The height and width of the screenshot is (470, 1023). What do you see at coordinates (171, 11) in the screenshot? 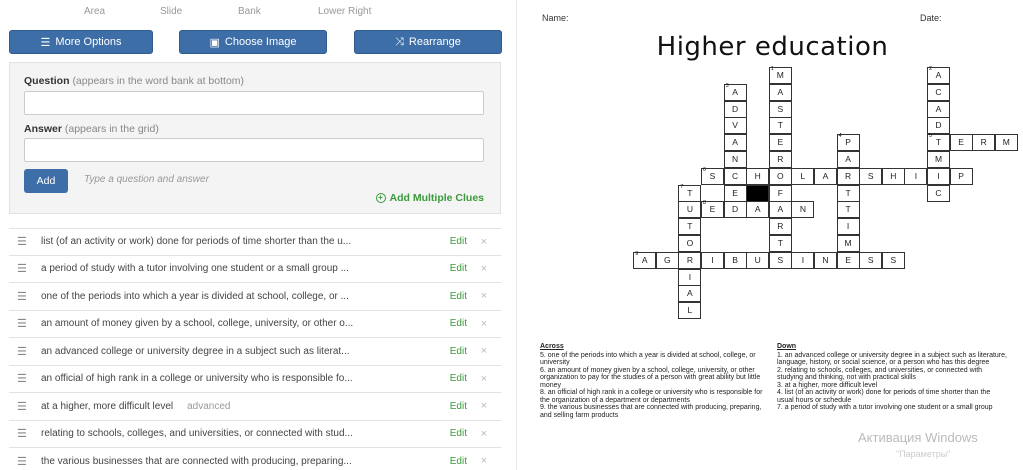
I see `top-tab-slide: Slide` at bounding box center [171, 11].